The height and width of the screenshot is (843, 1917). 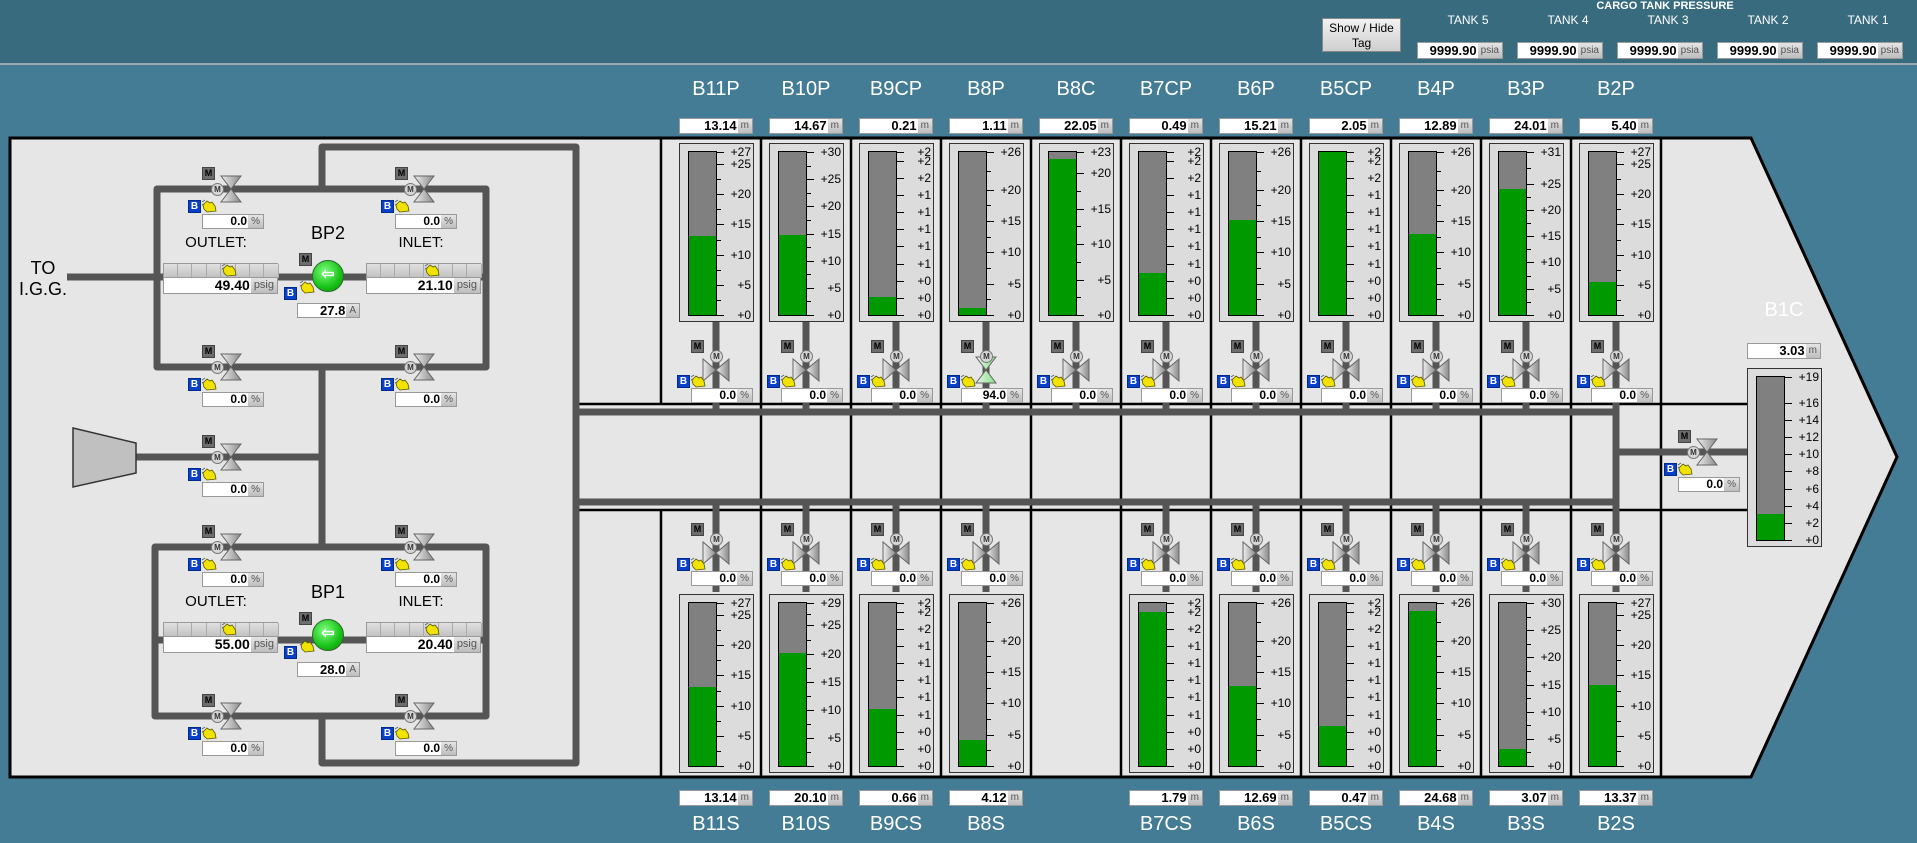 I want to click on tank-level-readout: 13.37 m, so click(x=1616, y=798).